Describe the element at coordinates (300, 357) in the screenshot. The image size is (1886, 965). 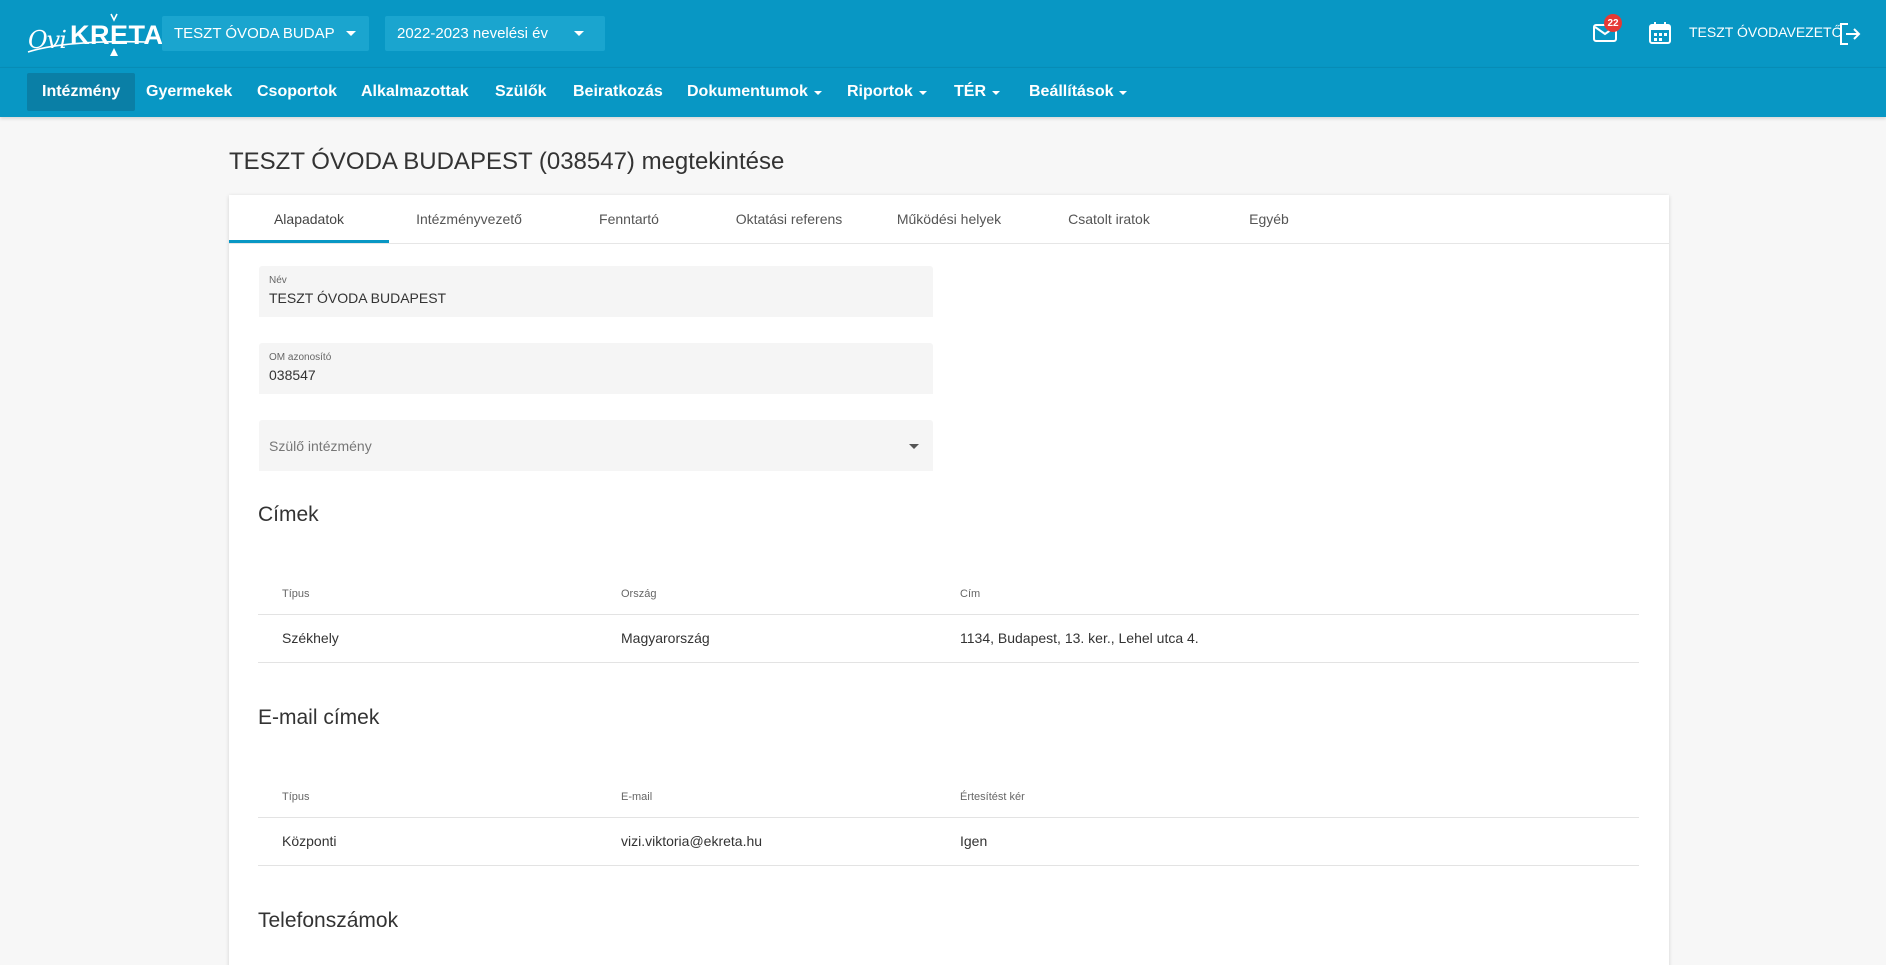
I see `om-id-field-label: OM azonosító` at that location.